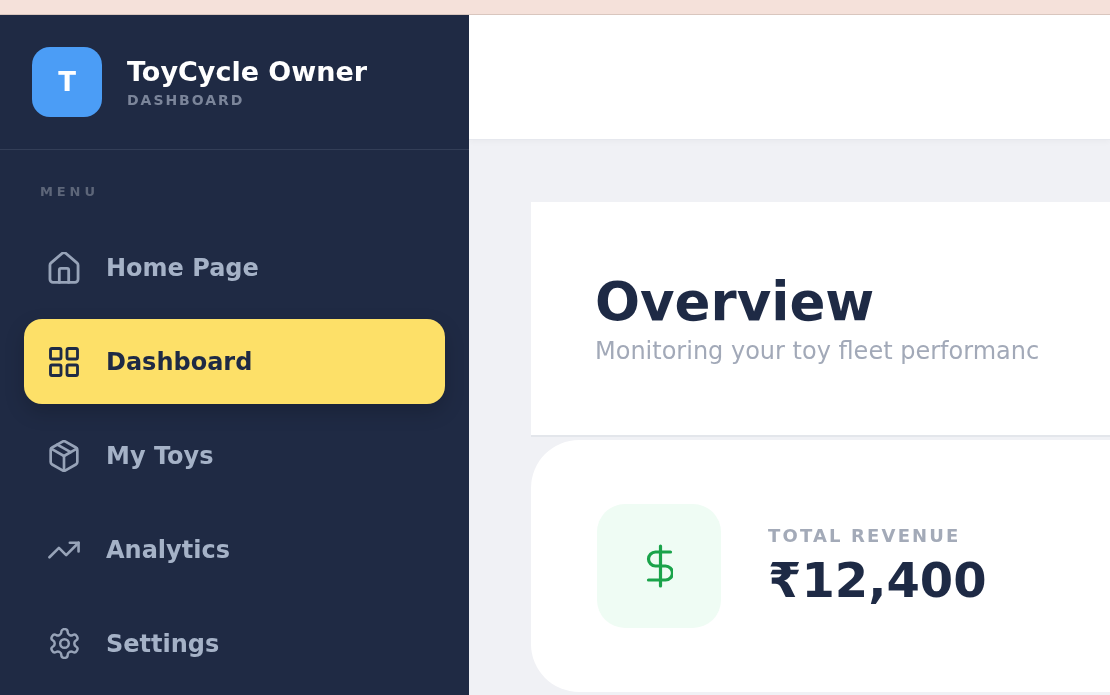  I want to click on stat-label: TOTAL REVENUE, so click(865, 536).